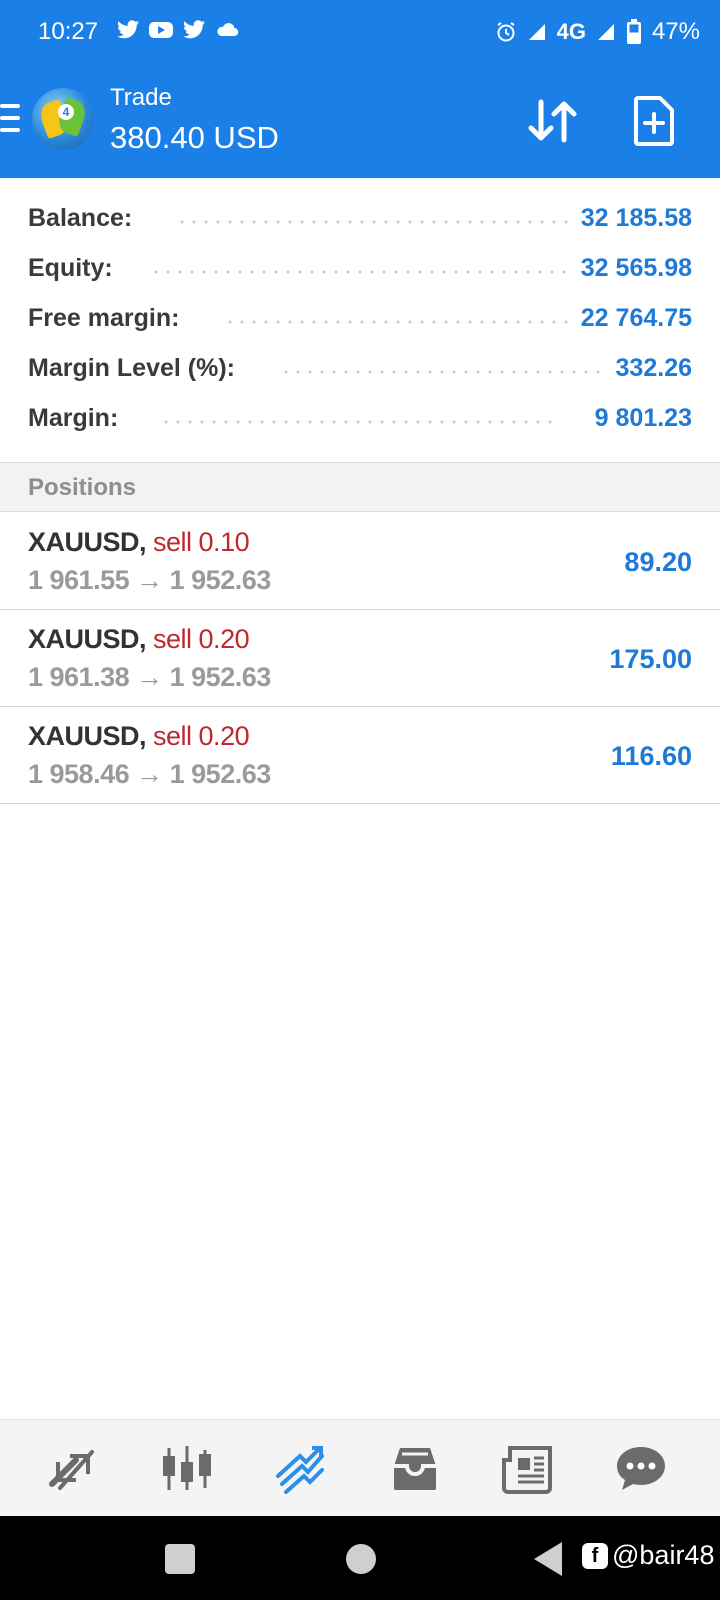  Describe the element at coordinates (79, 580) in the screenshot. I see `open-price: 1 961.55` at that location.